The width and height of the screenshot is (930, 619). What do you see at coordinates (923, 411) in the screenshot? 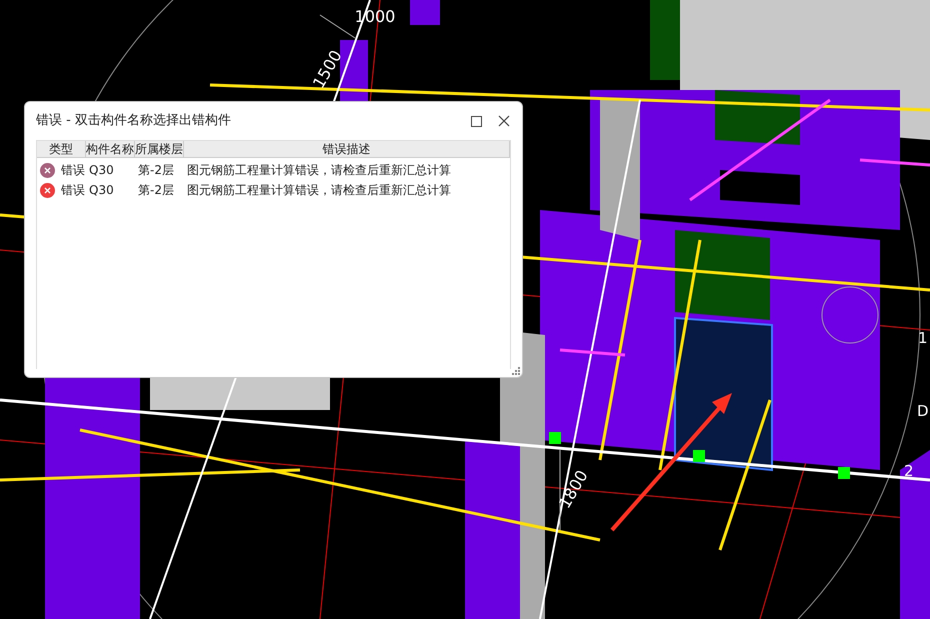
I see `dimension-label: D` at bounding box center [923, 411].